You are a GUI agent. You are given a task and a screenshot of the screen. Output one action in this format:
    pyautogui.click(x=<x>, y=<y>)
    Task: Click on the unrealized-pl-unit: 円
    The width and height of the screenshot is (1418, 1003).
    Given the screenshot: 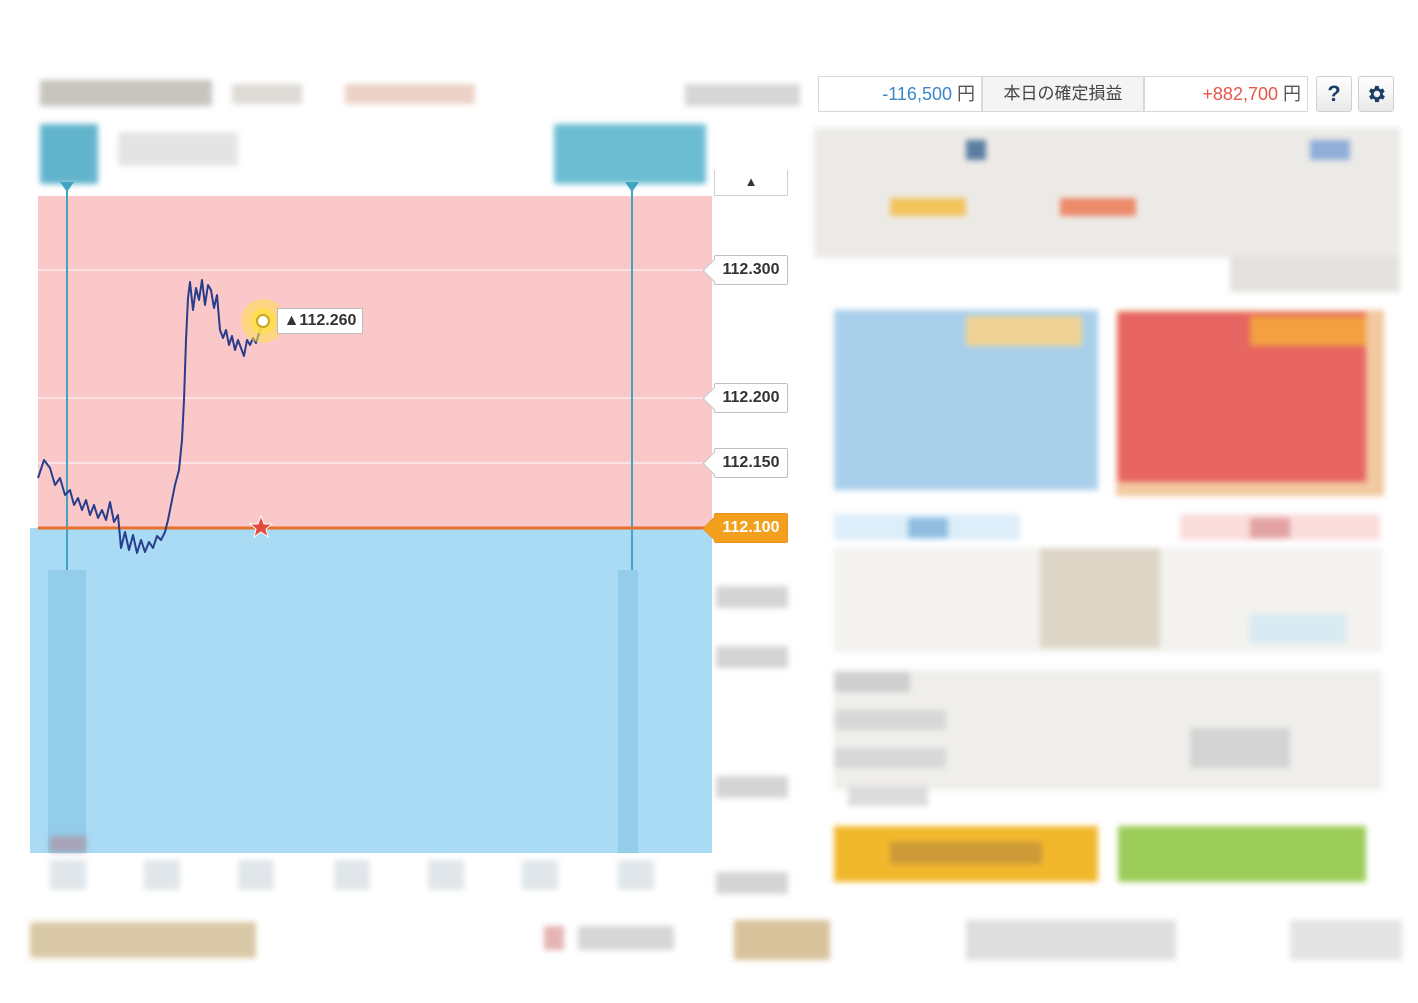 What is the action you would take?
    pyautogui.click(x=966, y=94)
    